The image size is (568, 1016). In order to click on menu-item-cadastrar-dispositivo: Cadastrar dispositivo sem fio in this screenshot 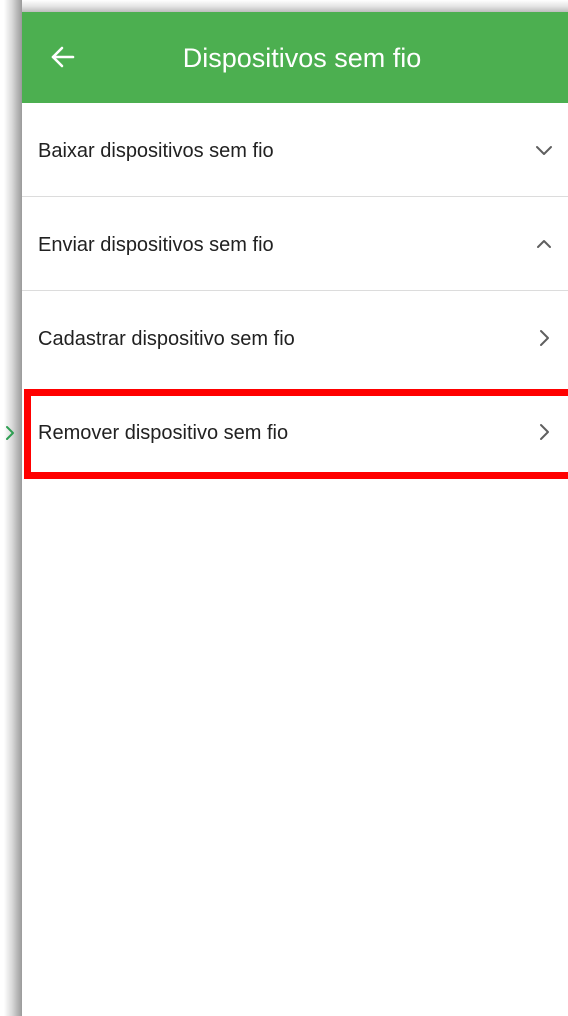, I will do `click(295, 338)`.